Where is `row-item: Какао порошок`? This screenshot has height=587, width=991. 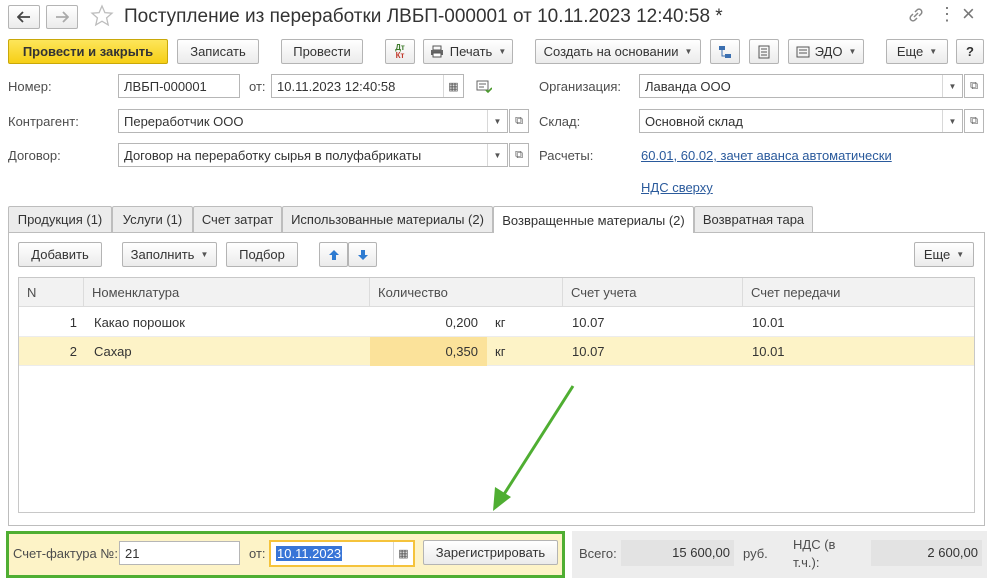 row-item: Какао порошок is located at coordinates (139, 322).